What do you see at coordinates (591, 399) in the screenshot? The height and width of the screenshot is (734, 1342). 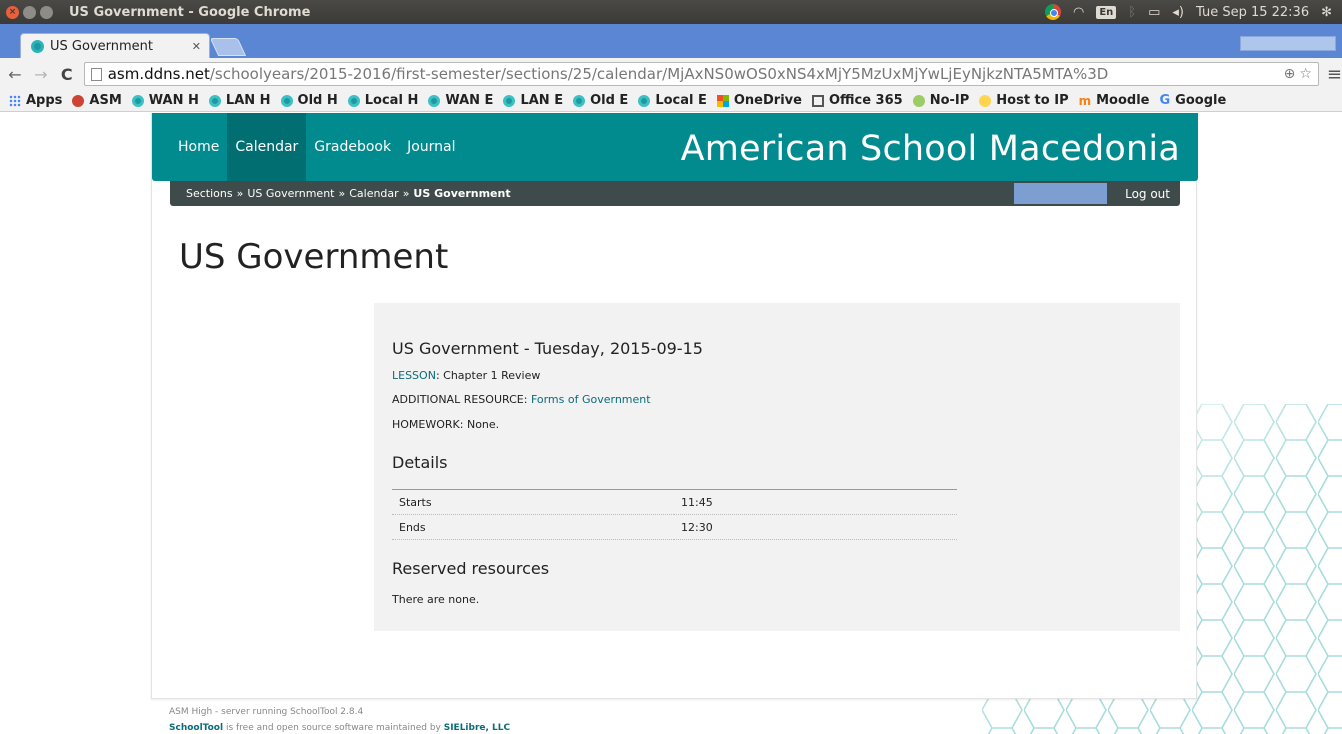 I see `resource-link: Forms of Government` at bounding box center [591, 399].